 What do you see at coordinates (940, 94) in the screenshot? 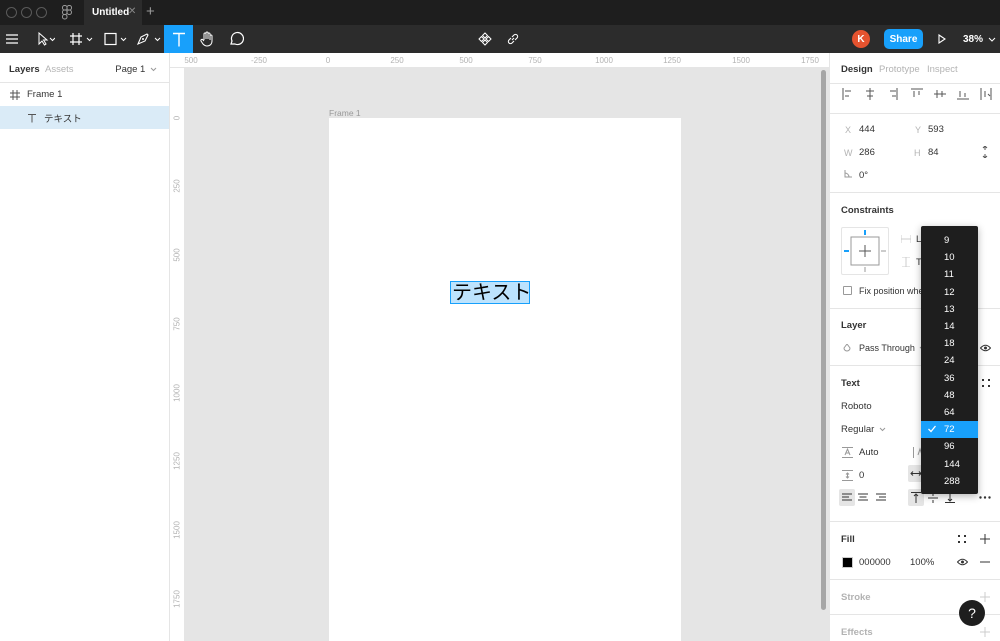
I see `align-vertical-center-icon` at bounding box center [940, 94].